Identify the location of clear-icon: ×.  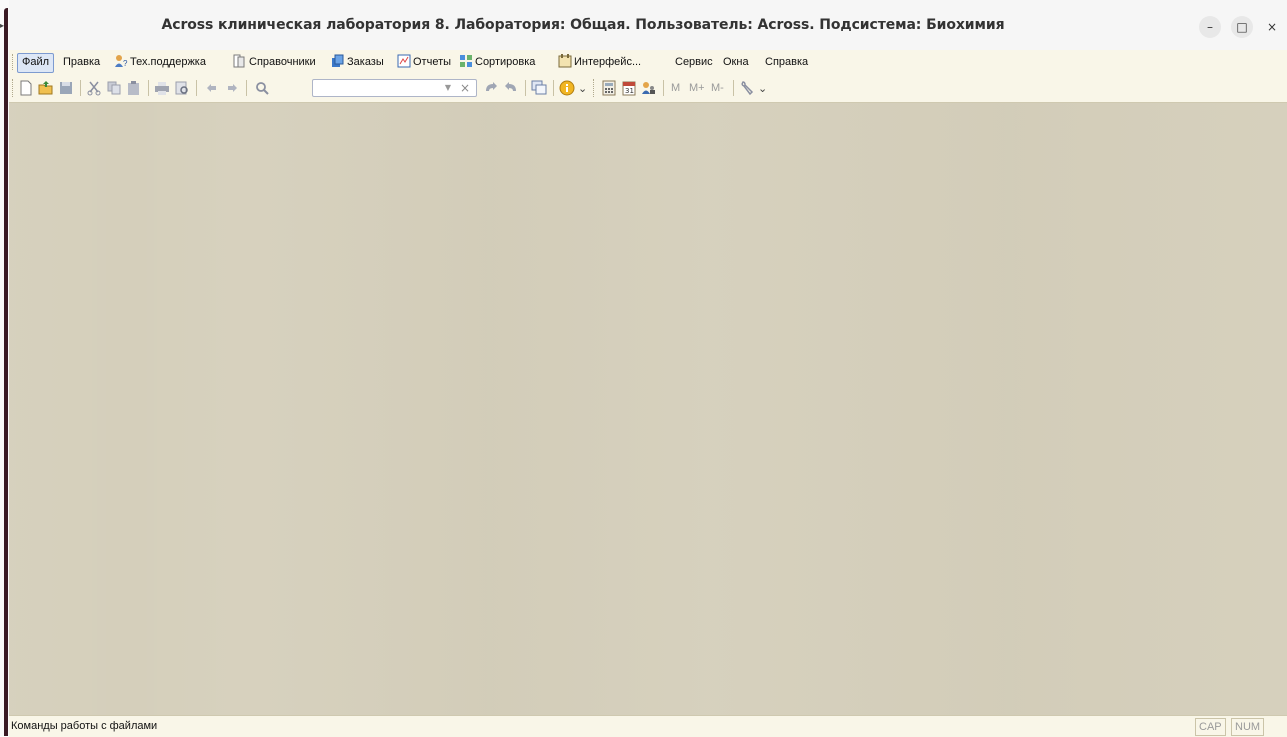
(465, 88).